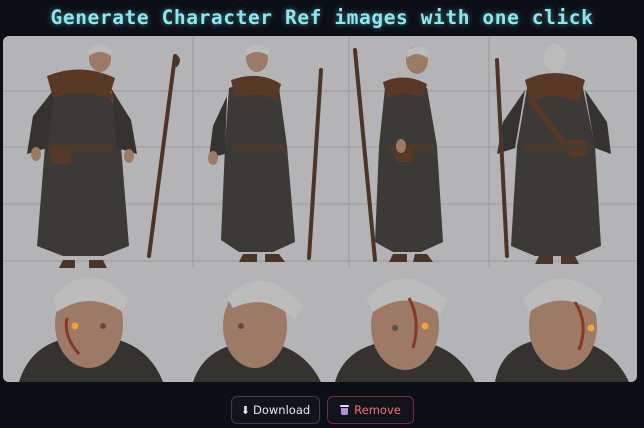  Describe the element at coordinates (377, 410) in the screenshot. I see `remove-button-label: Remove` at that location.